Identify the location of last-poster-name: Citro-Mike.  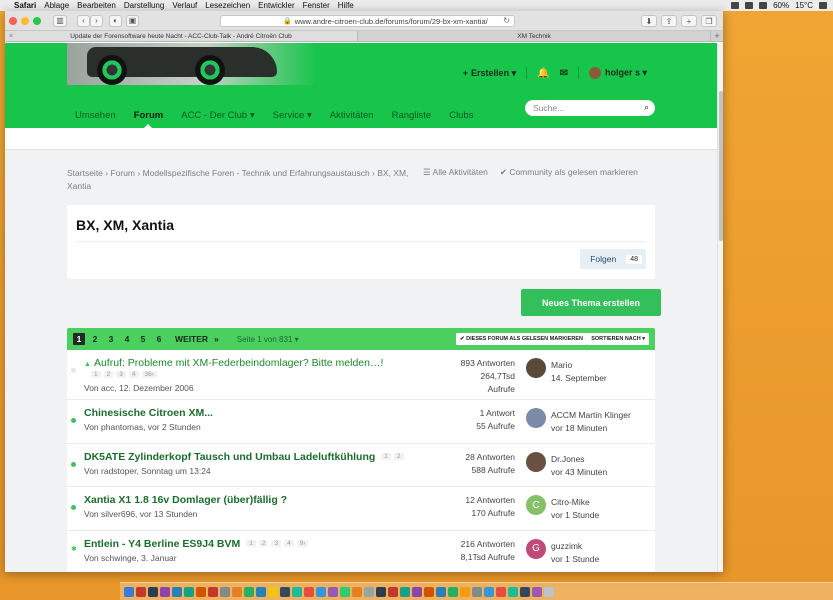
(575, 502).